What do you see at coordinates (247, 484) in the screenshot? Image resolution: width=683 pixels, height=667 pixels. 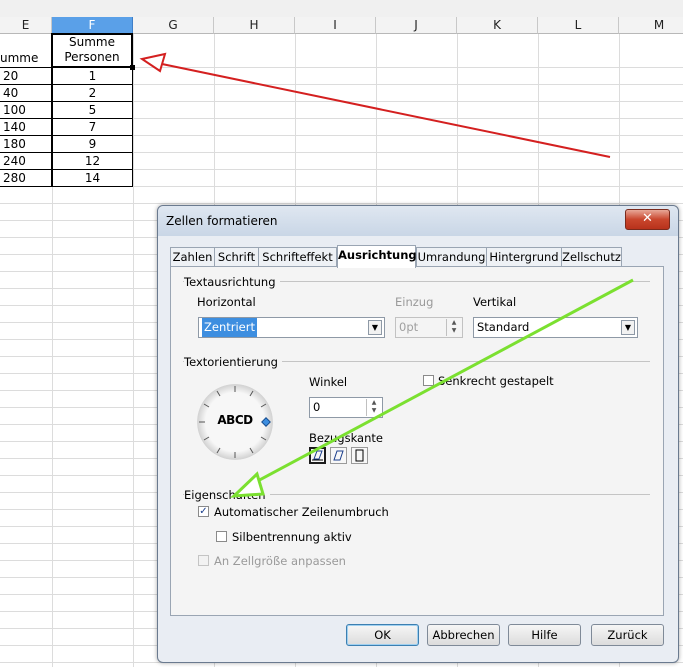 I see `green-arrowhead-icon` at bounding box center [247, 484].